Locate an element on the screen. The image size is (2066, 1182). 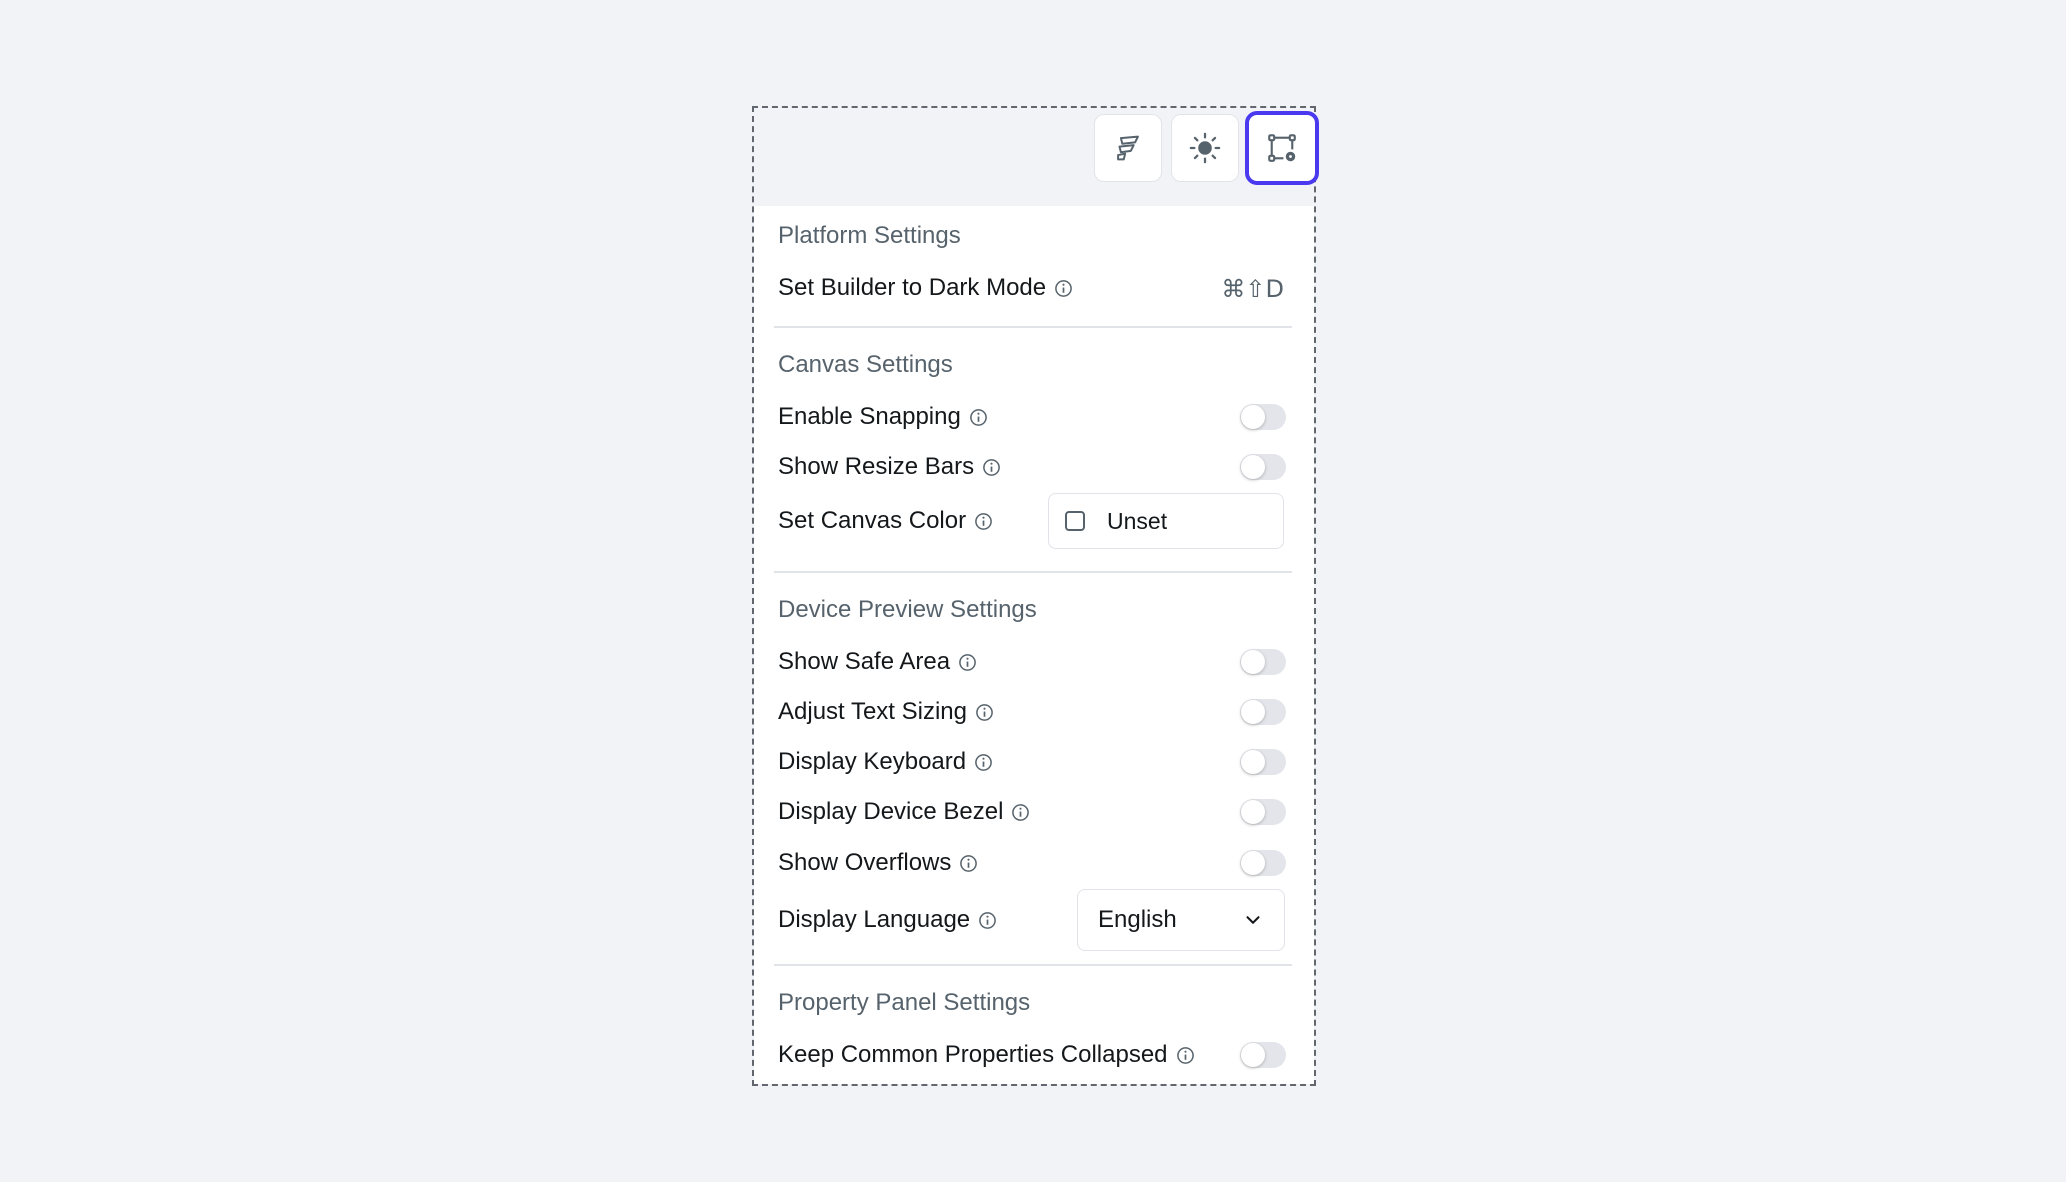
enable-snapping-toggle is located at coordinates (1263, 417).